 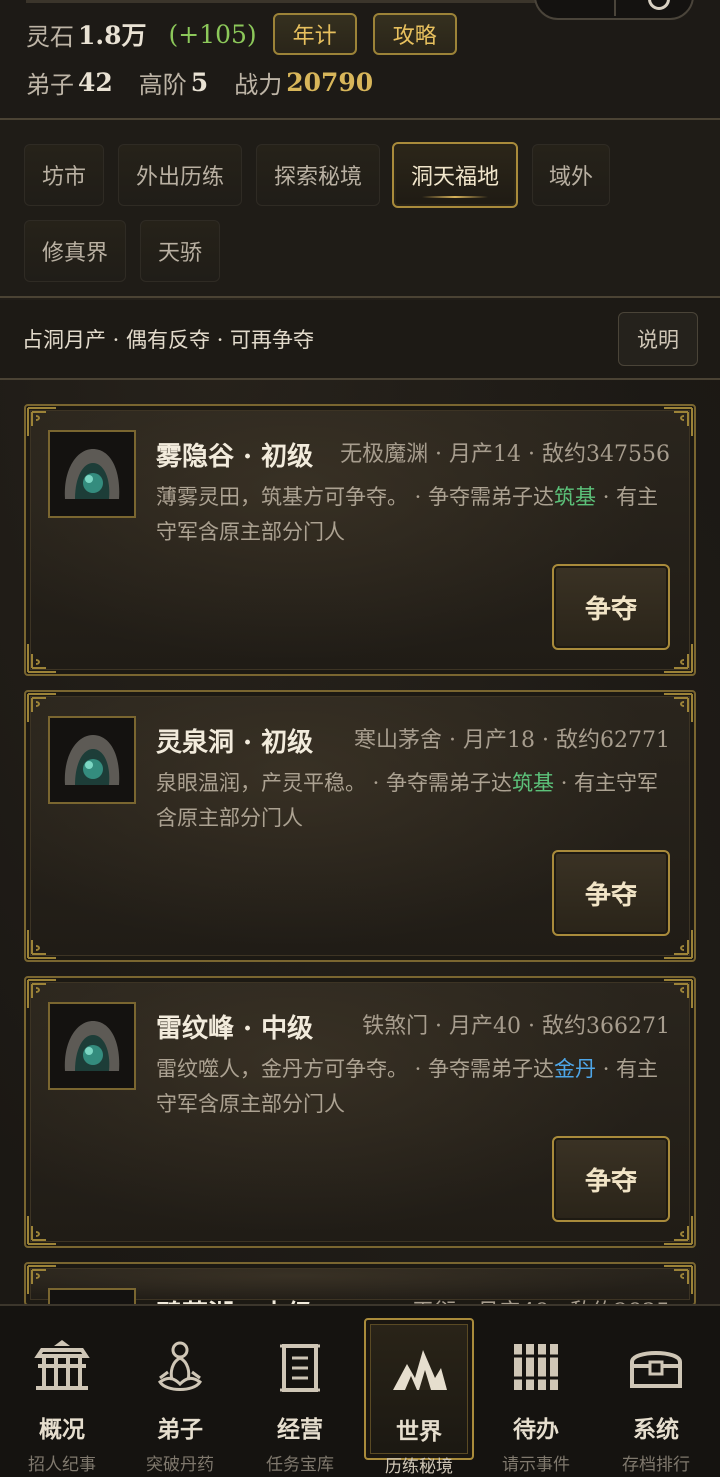 I want to click on nav-sublabel: 招人纪事, so click(x=62, y=1465).